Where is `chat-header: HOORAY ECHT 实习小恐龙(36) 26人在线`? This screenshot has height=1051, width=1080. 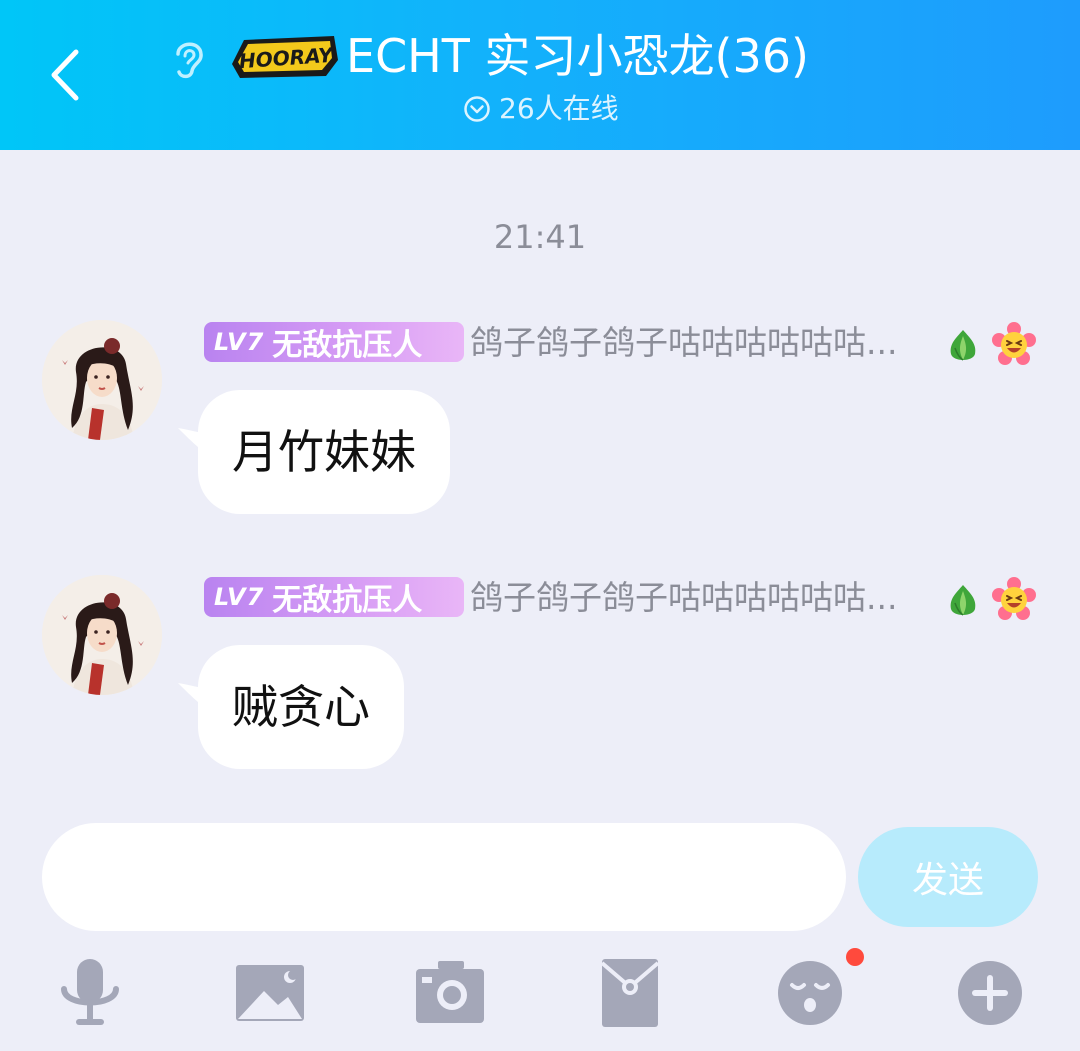
chat-header: HOORAY ECHT 实习小恐龙(36) 26人在线 is located at coordinates (540, 75).